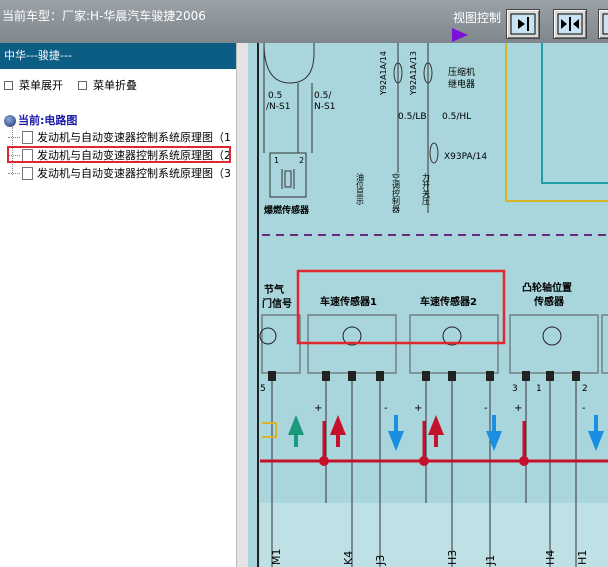 Image resolution: width=608 pixels, height=567 pixels. Describe the element at coordinates (275, 96) in the screenshot. I see `wire-label: 0.5` at that location.